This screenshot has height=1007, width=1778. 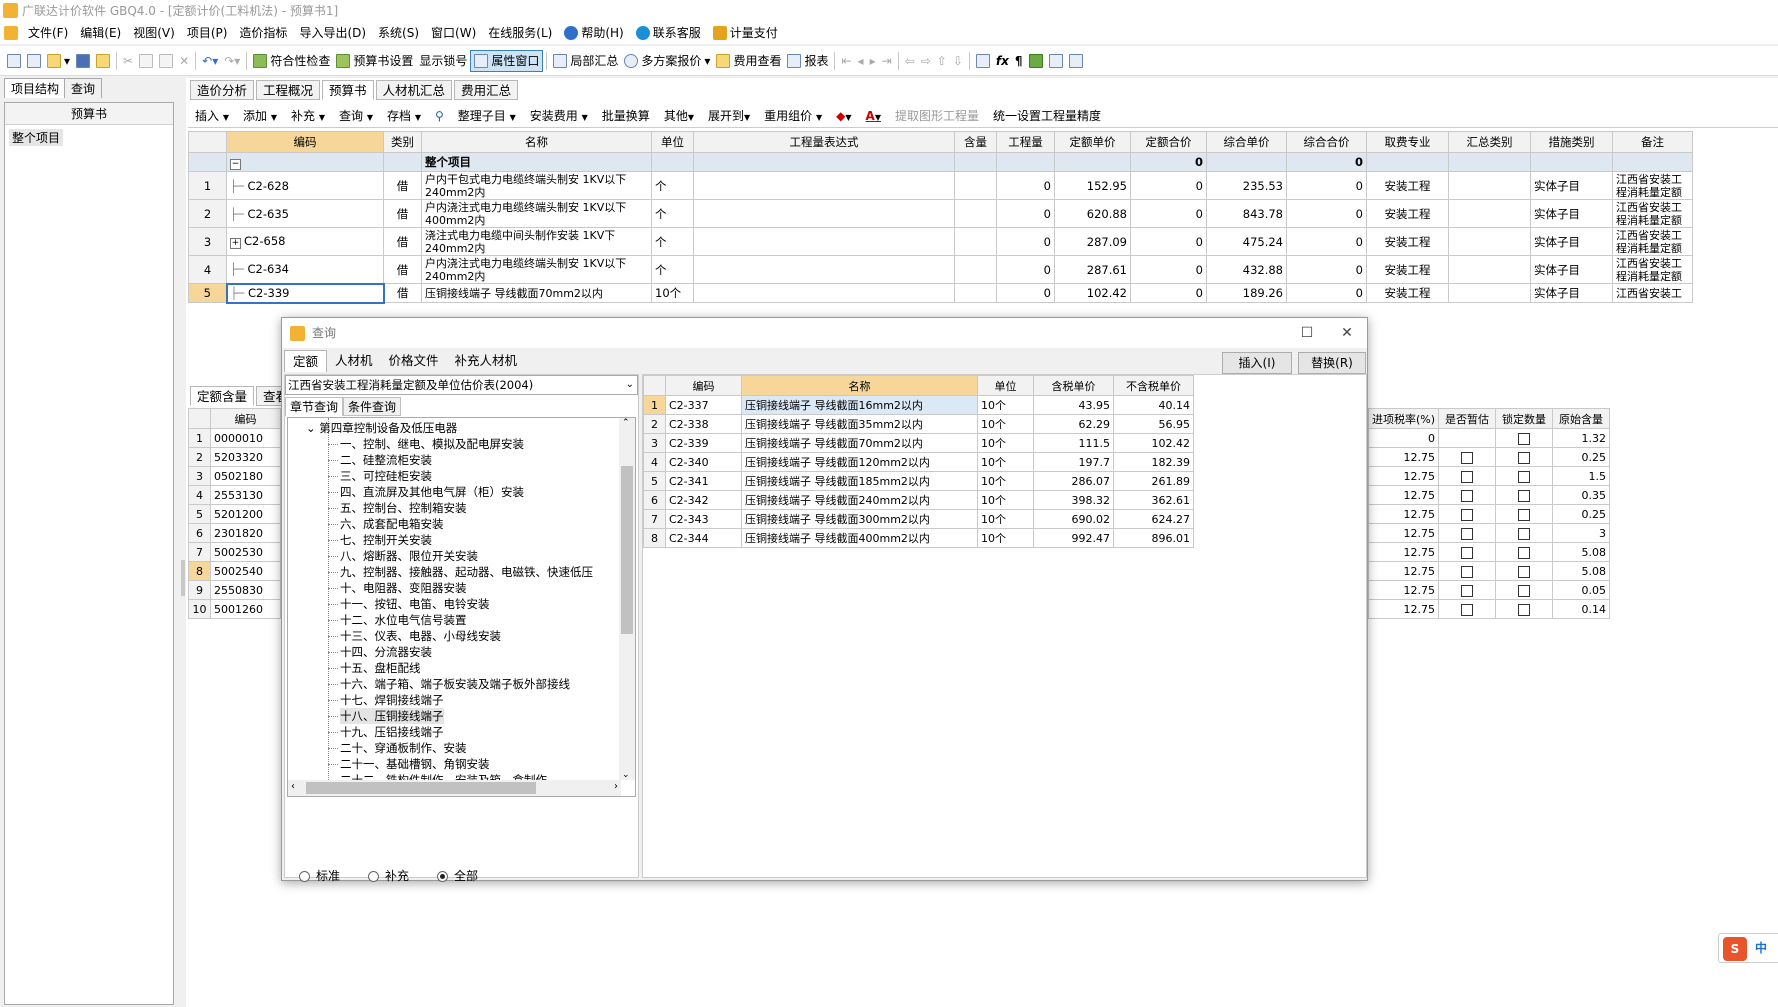 I want to click on cell-price-without-tax: 102.42, so click(x=1153, y=443).